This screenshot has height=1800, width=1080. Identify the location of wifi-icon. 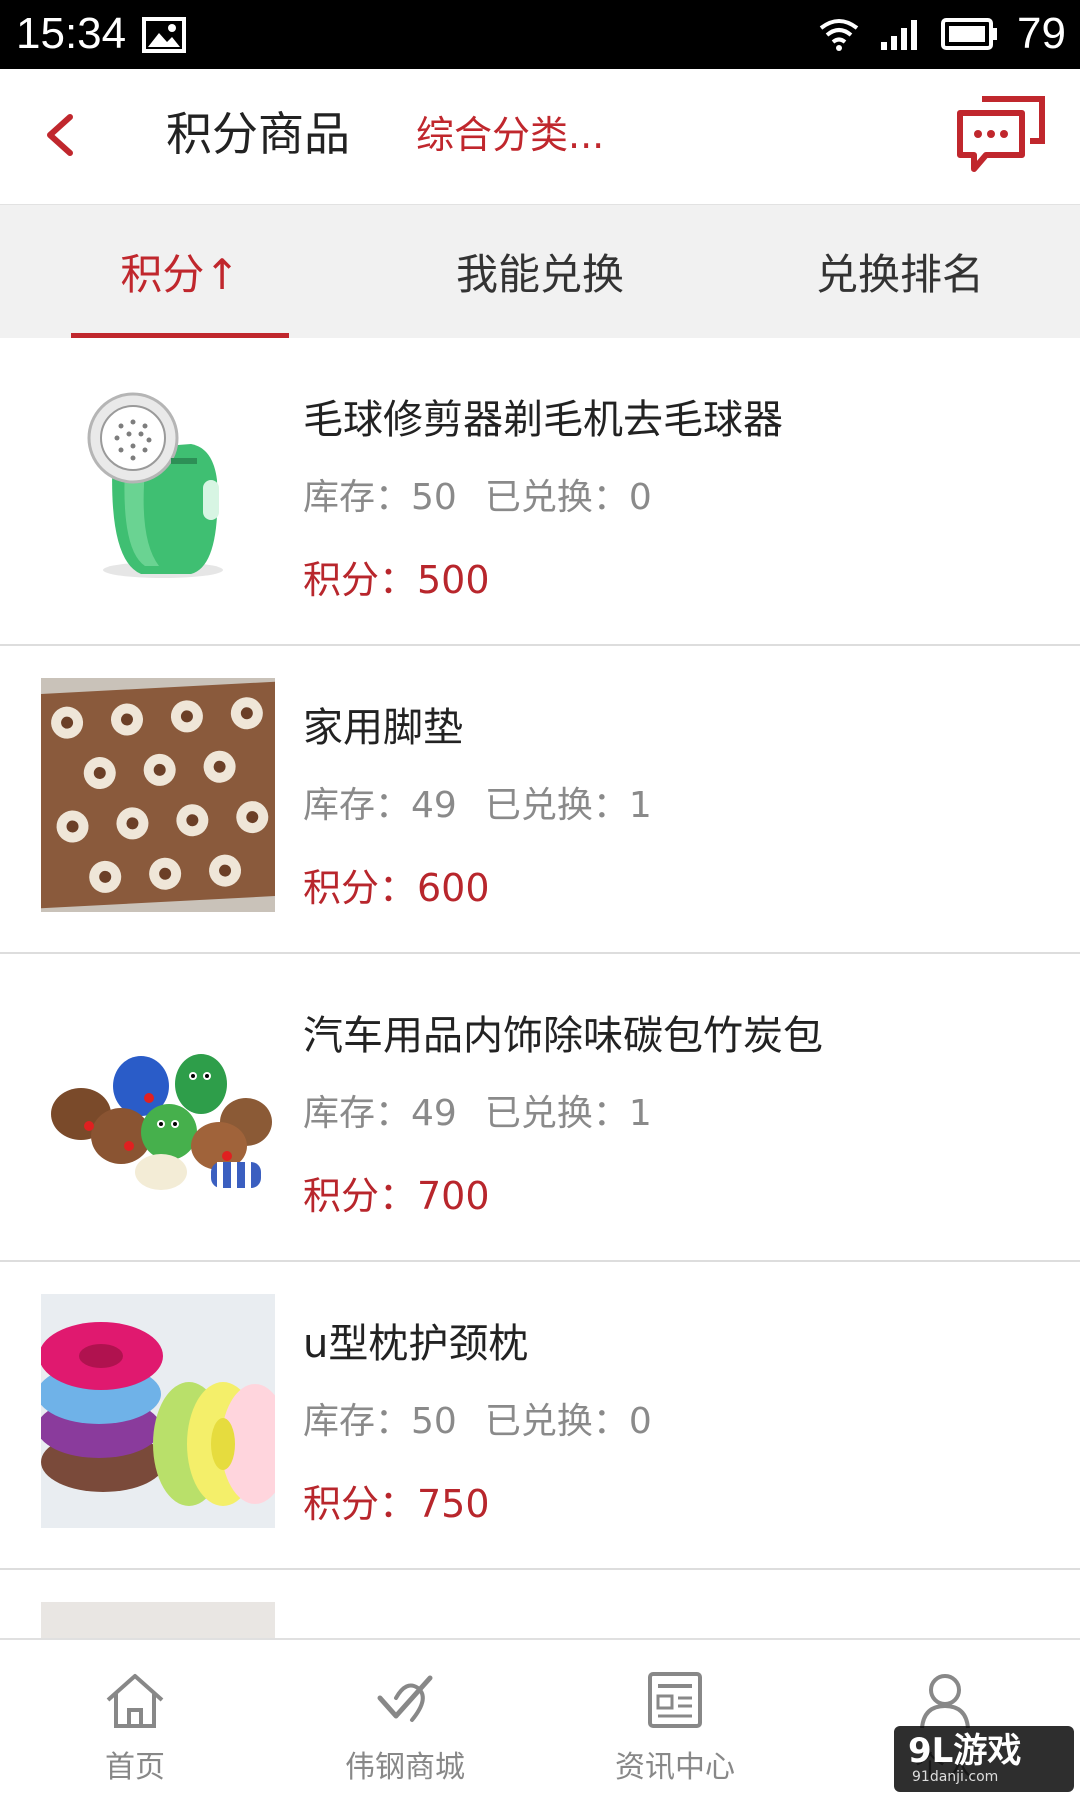
(839, 35).